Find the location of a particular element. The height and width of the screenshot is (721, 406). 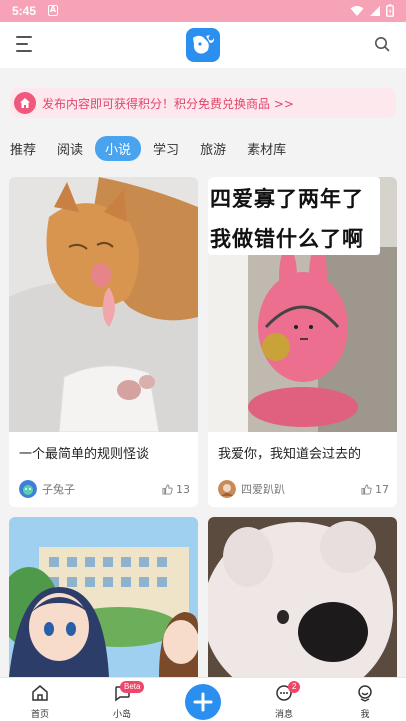

nav-home: 首页 is located at coordinates (40, 702).